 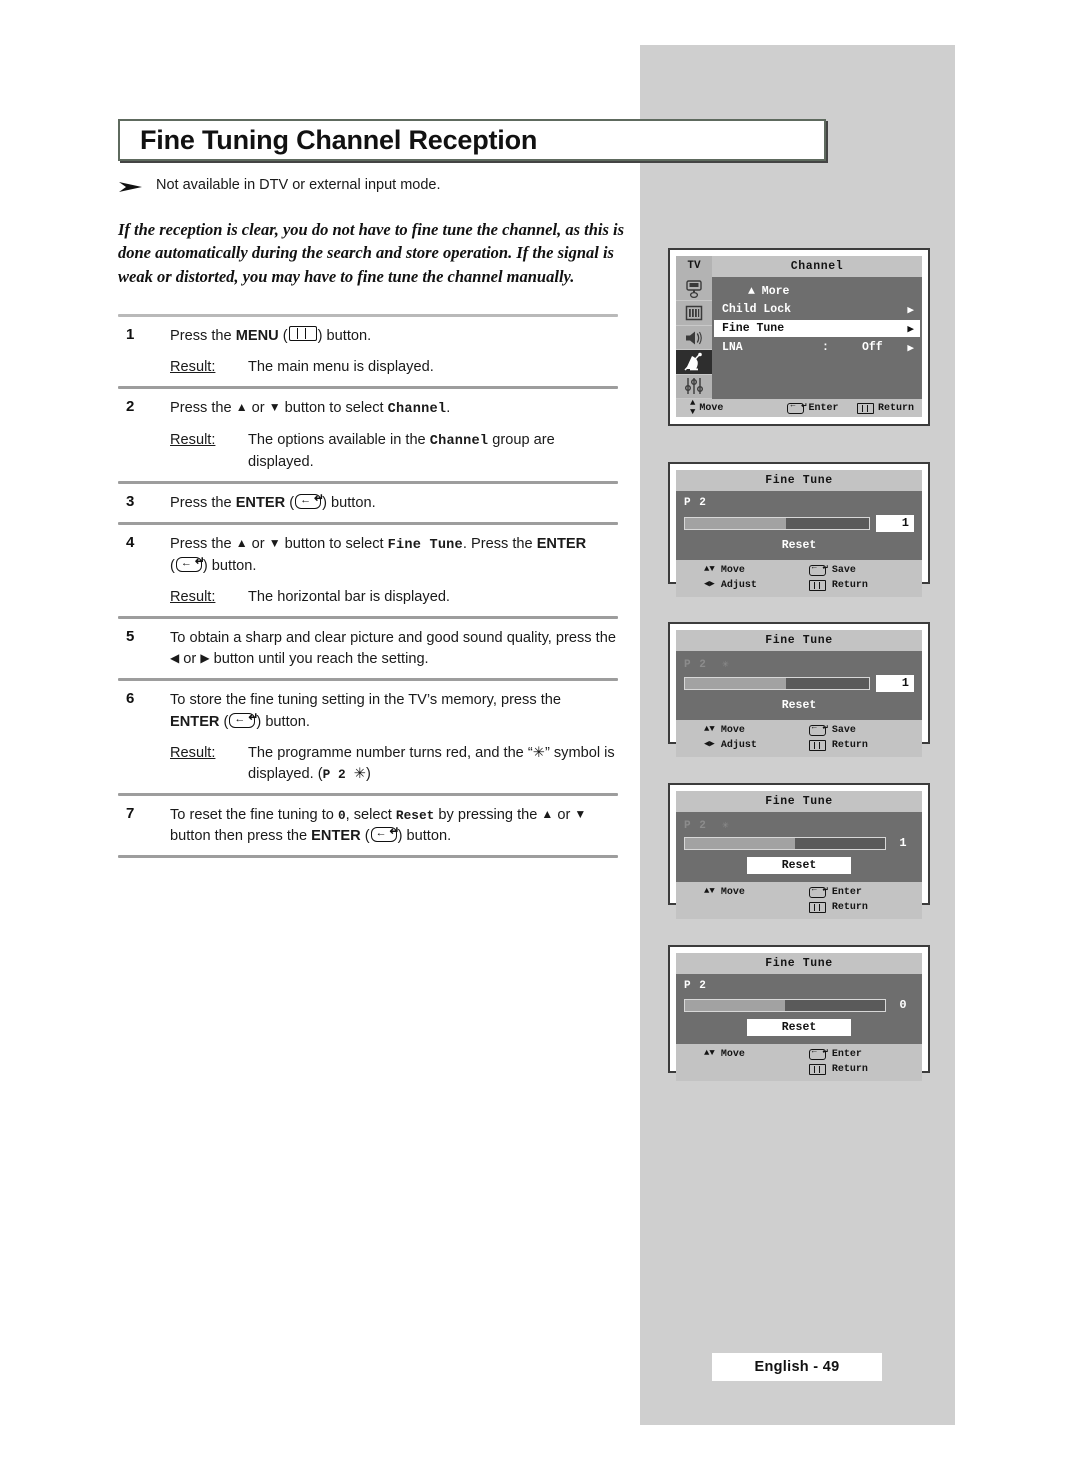 I want to click on osd-body: P 2 ✳ 1 Reset, so click(x=799, y=847).